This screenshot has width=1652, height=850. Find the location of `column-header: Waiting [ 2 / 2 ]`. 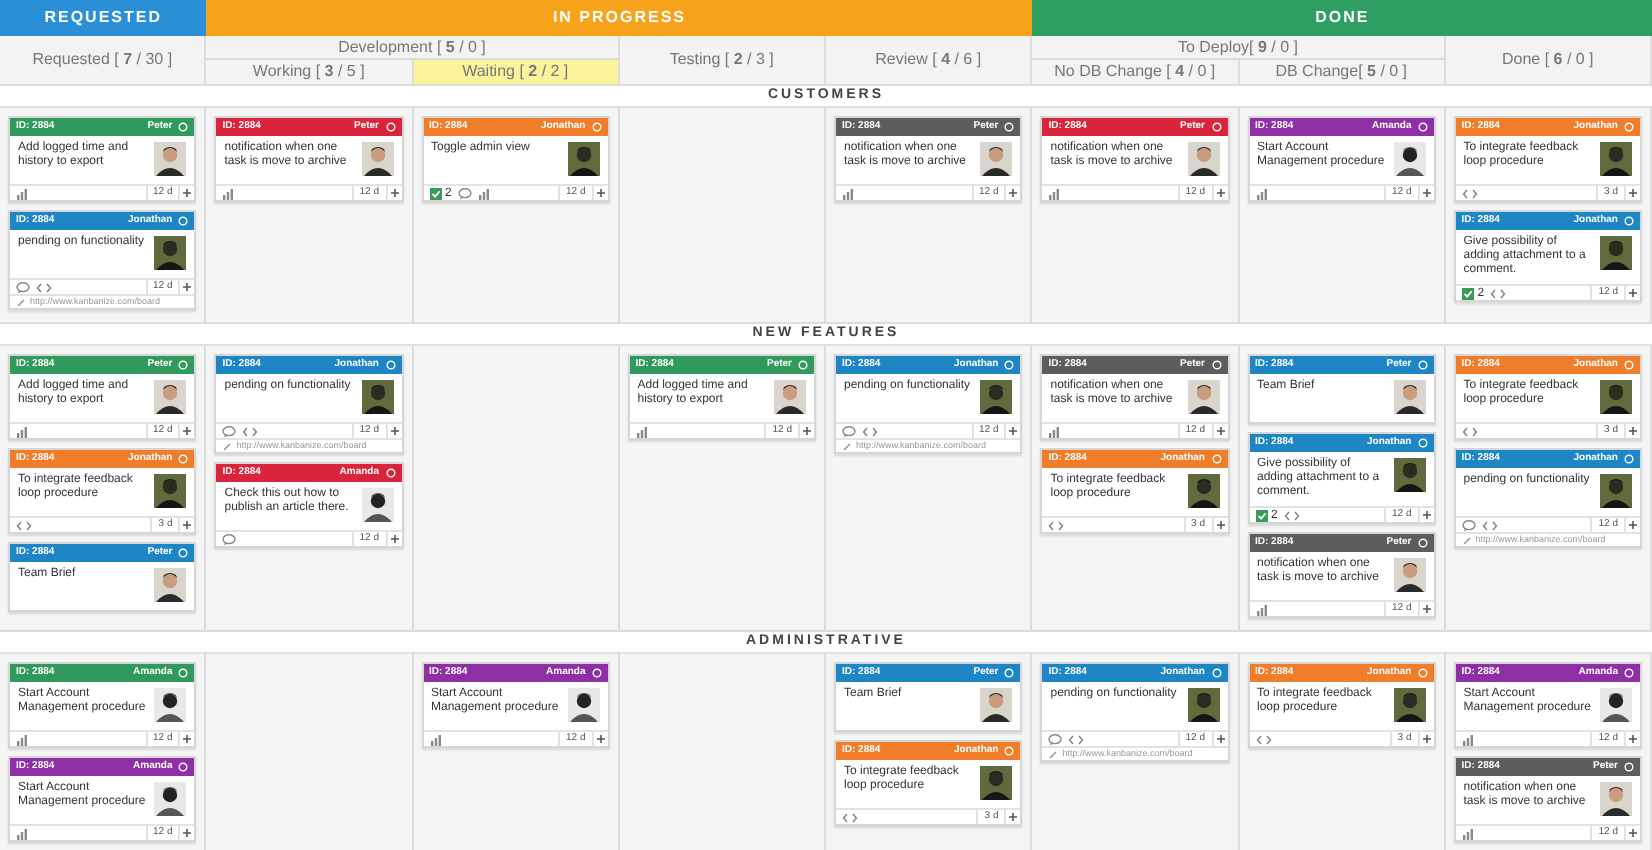

column-header: Waiting [ 2 / 2 ] is located at coordinates (516, 72).